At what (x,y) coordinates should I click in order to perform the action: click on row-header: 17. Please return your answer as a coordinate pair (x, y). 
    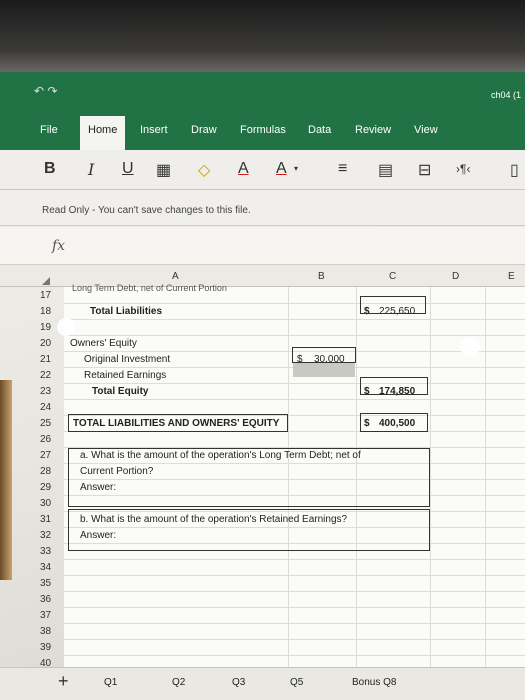
    Looking at the image, I should click on (52, 295).